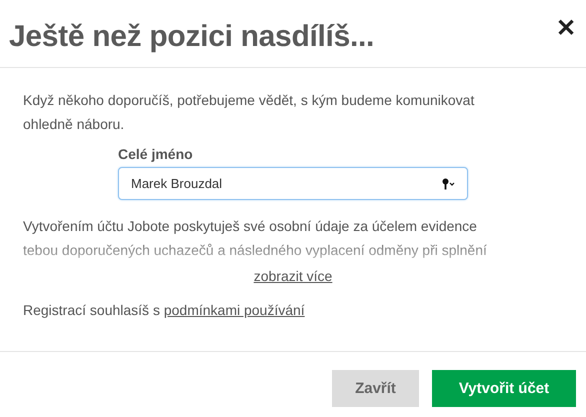 This screenshot has height=417, width=586. I want to click on close-dialog-button: Zavřít, so click(375, 388).